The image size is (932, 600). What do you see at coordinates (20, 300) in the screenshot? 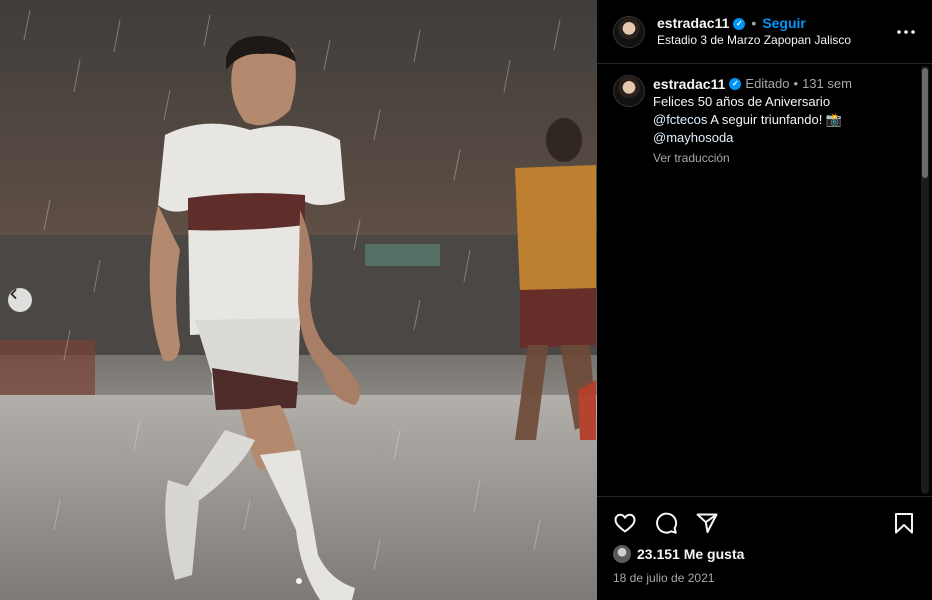
I see `carousel-prev-button` at bounding box center [20, 300].